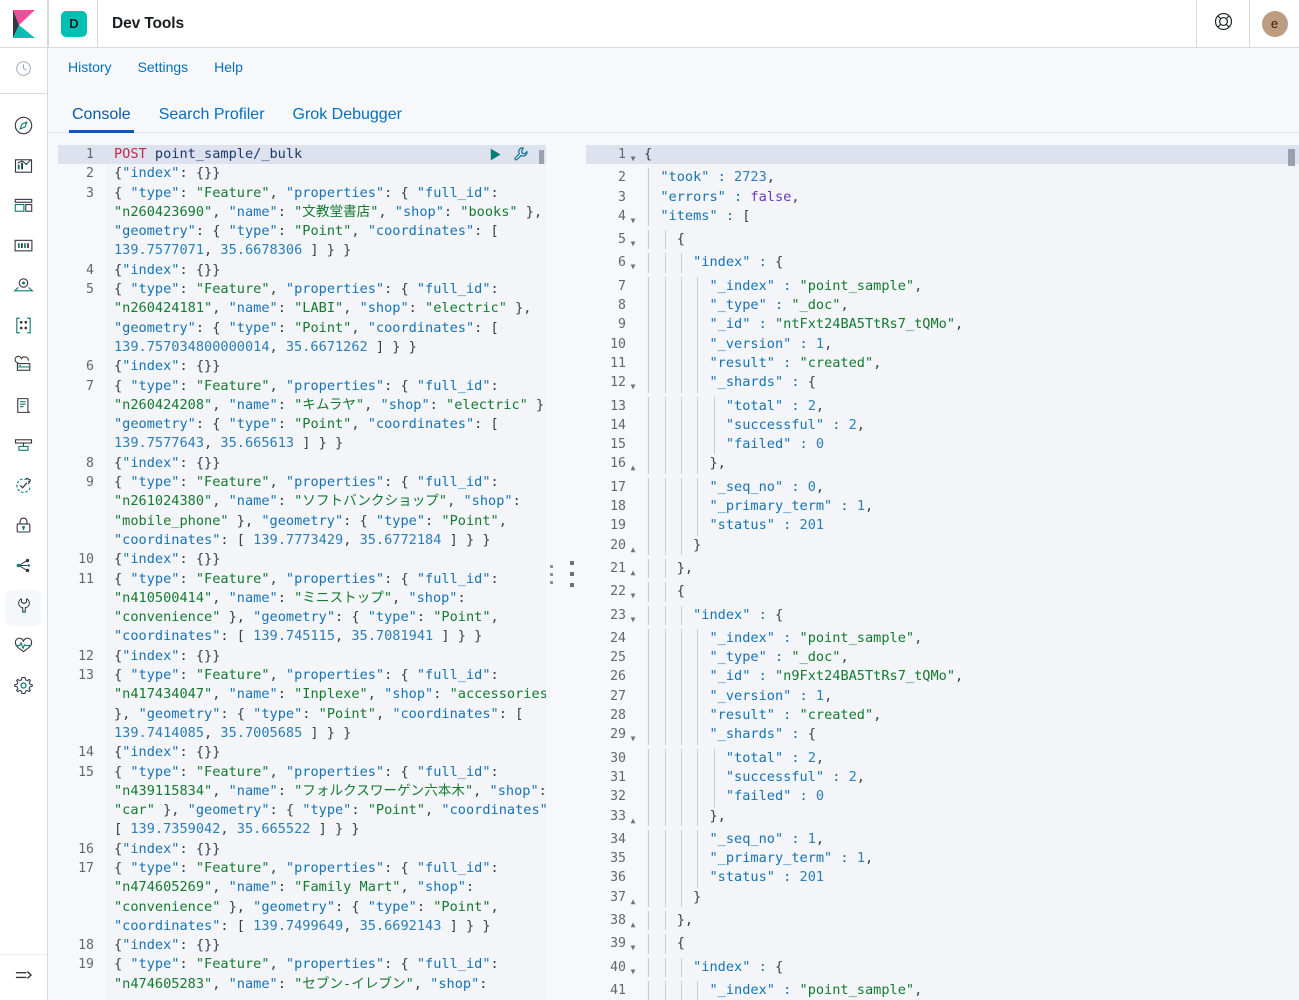 Image resolution: width=1299 pixels, height=1000 pixels. Describe the element at coordinates (942, 990) in the screenshot. I see `response-line: 41 "_index" : "point_sample",` at that location.